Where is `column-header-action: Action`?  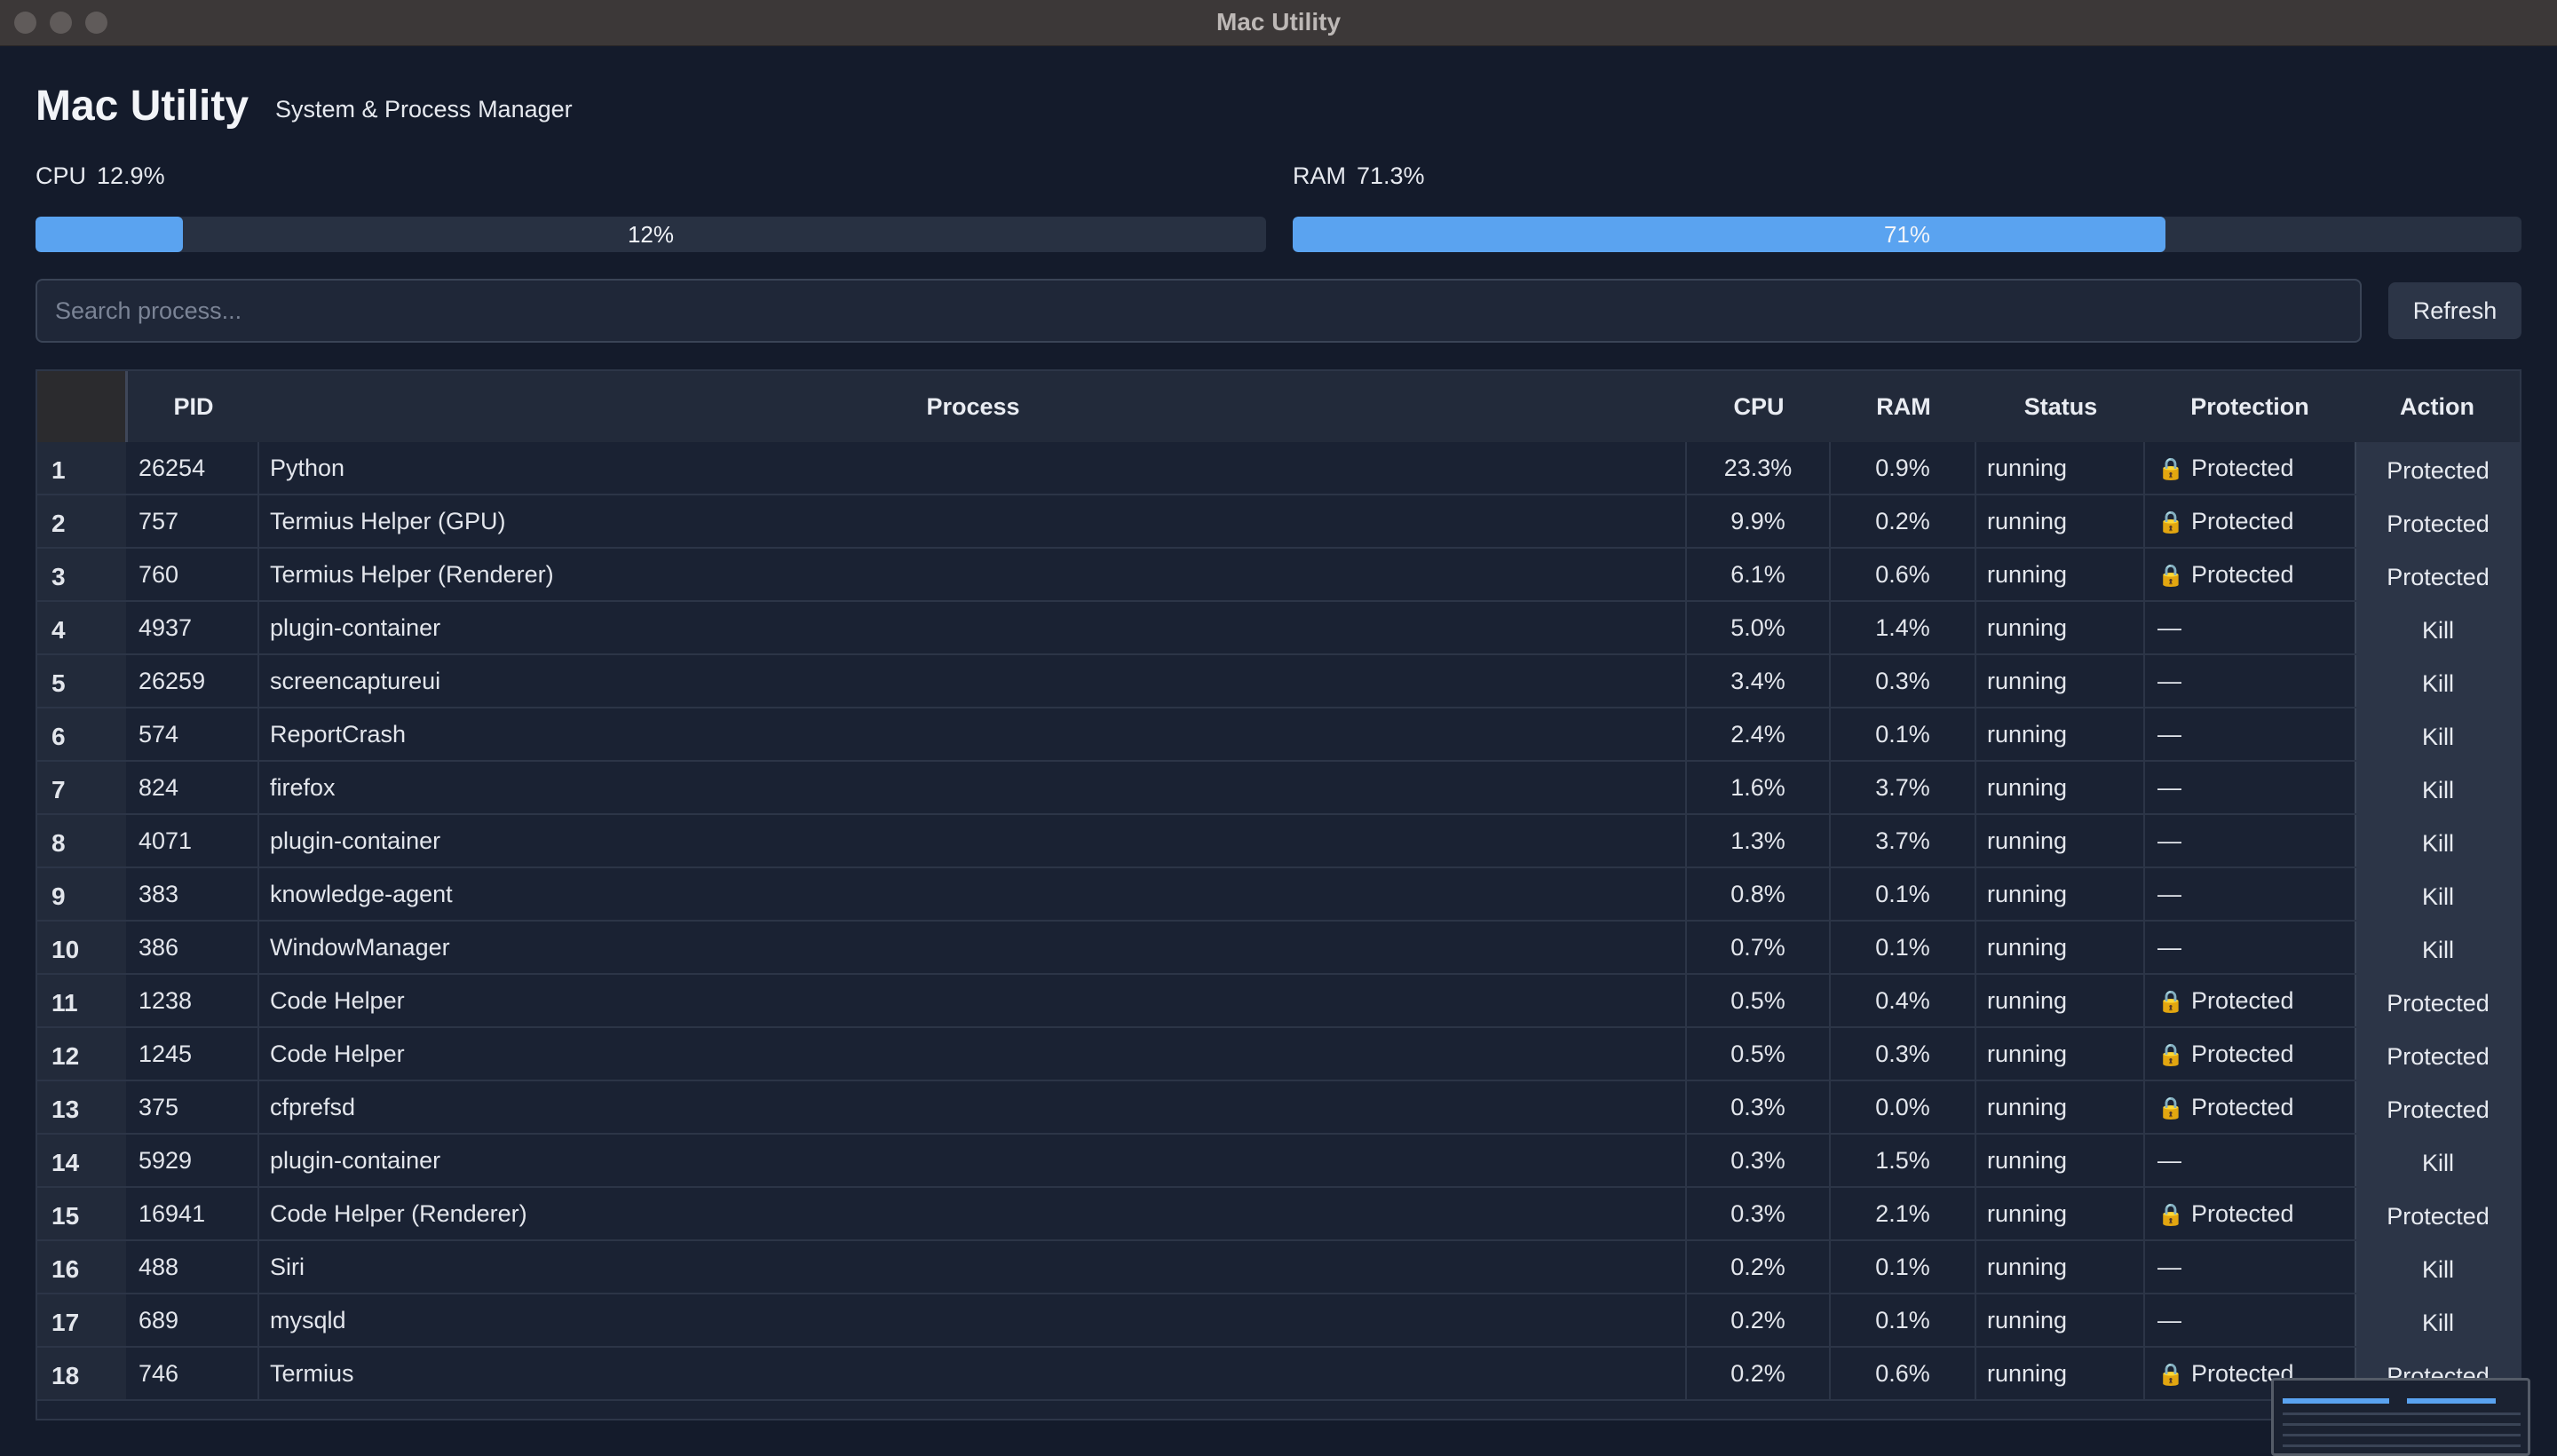
column-header-action: Action is located at coordinates (2437, 406).